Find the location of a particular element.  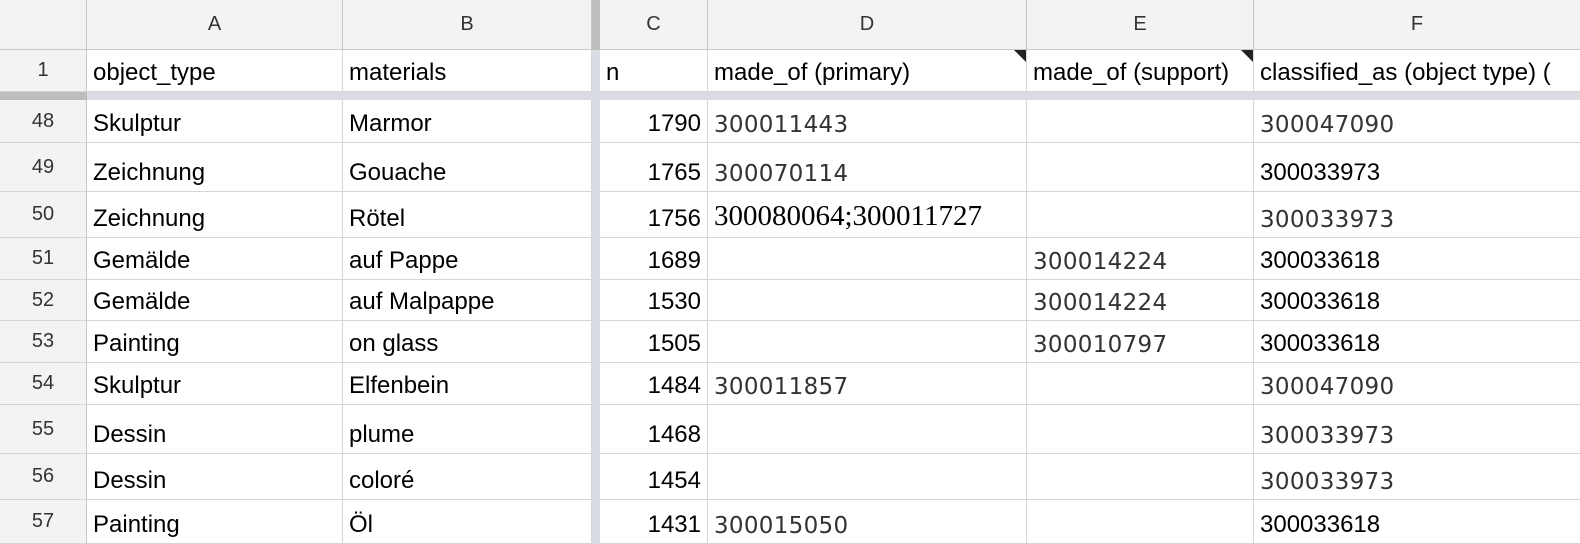

cell-n: 1454 is located at coordinates (654, 477).